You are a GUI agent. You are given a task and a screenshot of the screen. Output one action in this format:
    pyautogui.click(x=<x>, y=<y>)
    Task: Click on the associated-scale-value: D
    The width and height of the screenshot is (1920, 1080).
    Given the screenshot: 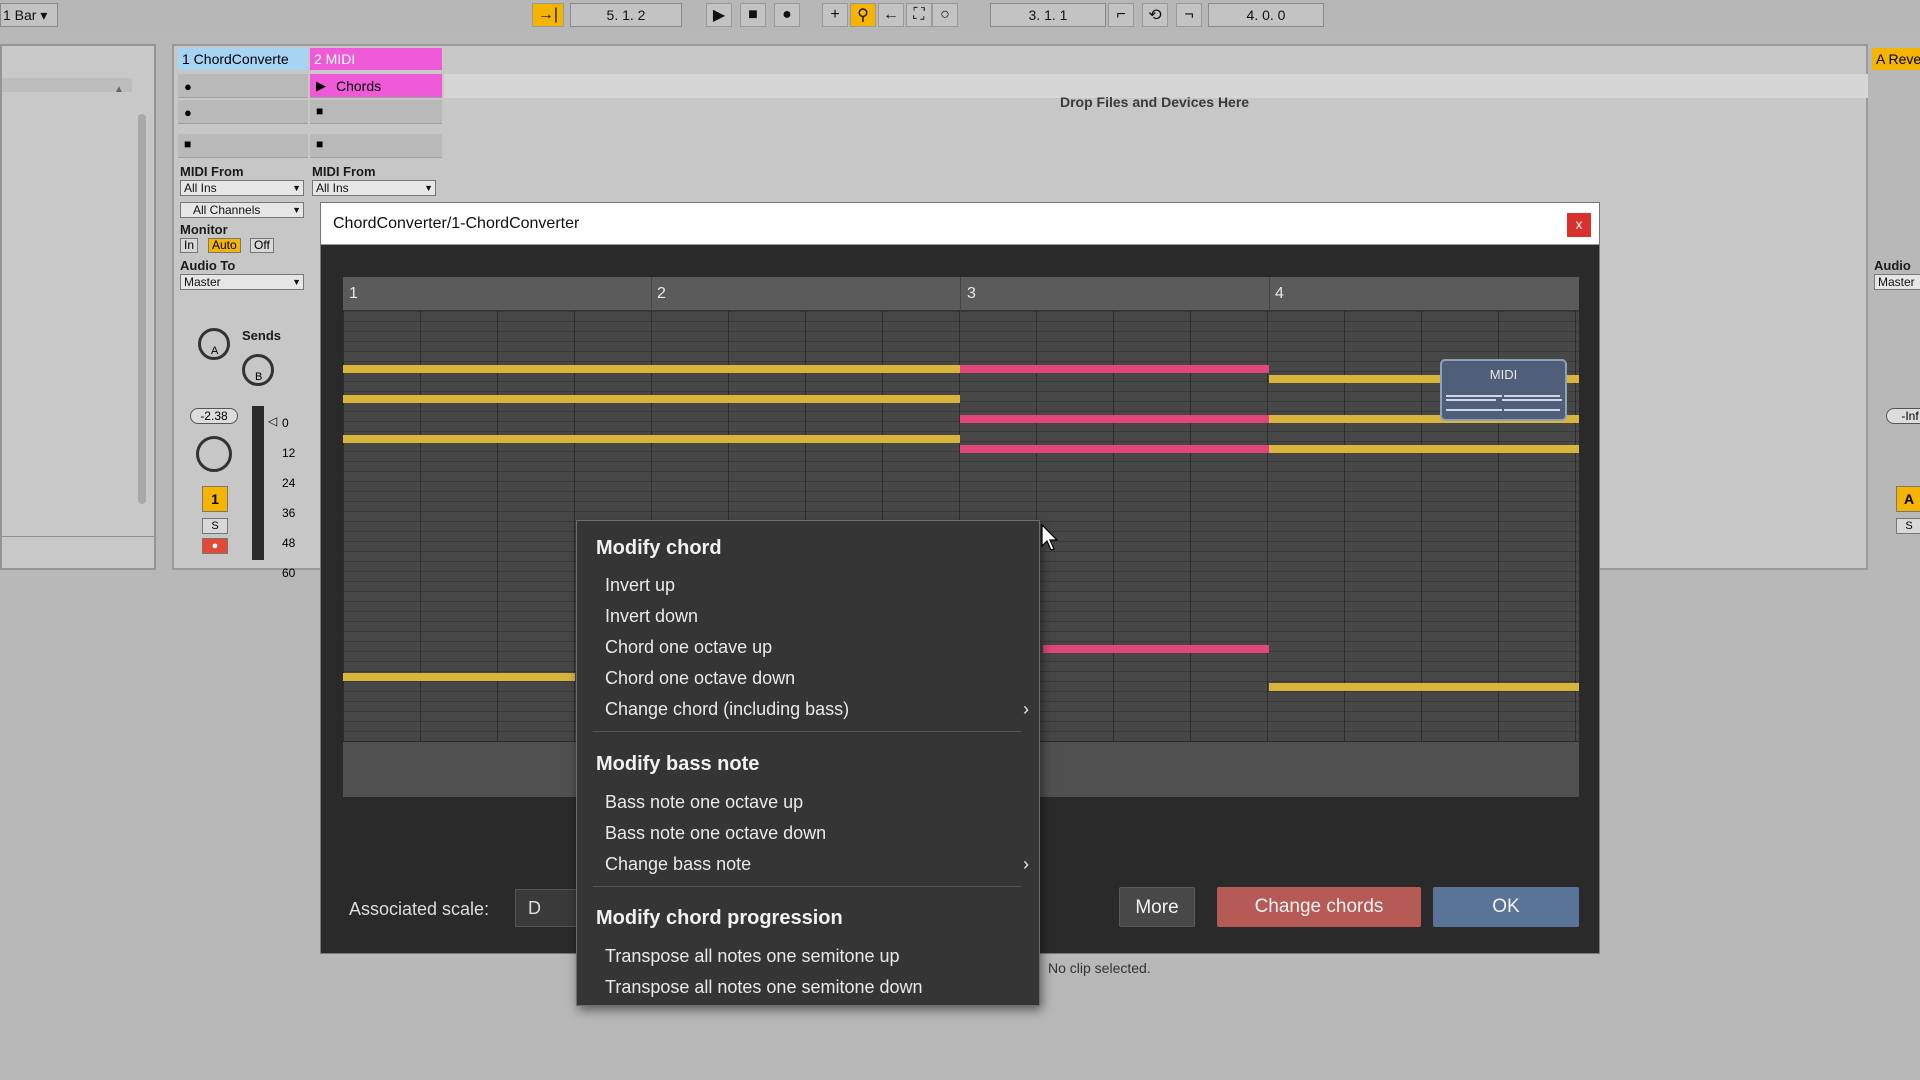 What is the action you would take?
    pyautogui.click(x=534, y=908)
    